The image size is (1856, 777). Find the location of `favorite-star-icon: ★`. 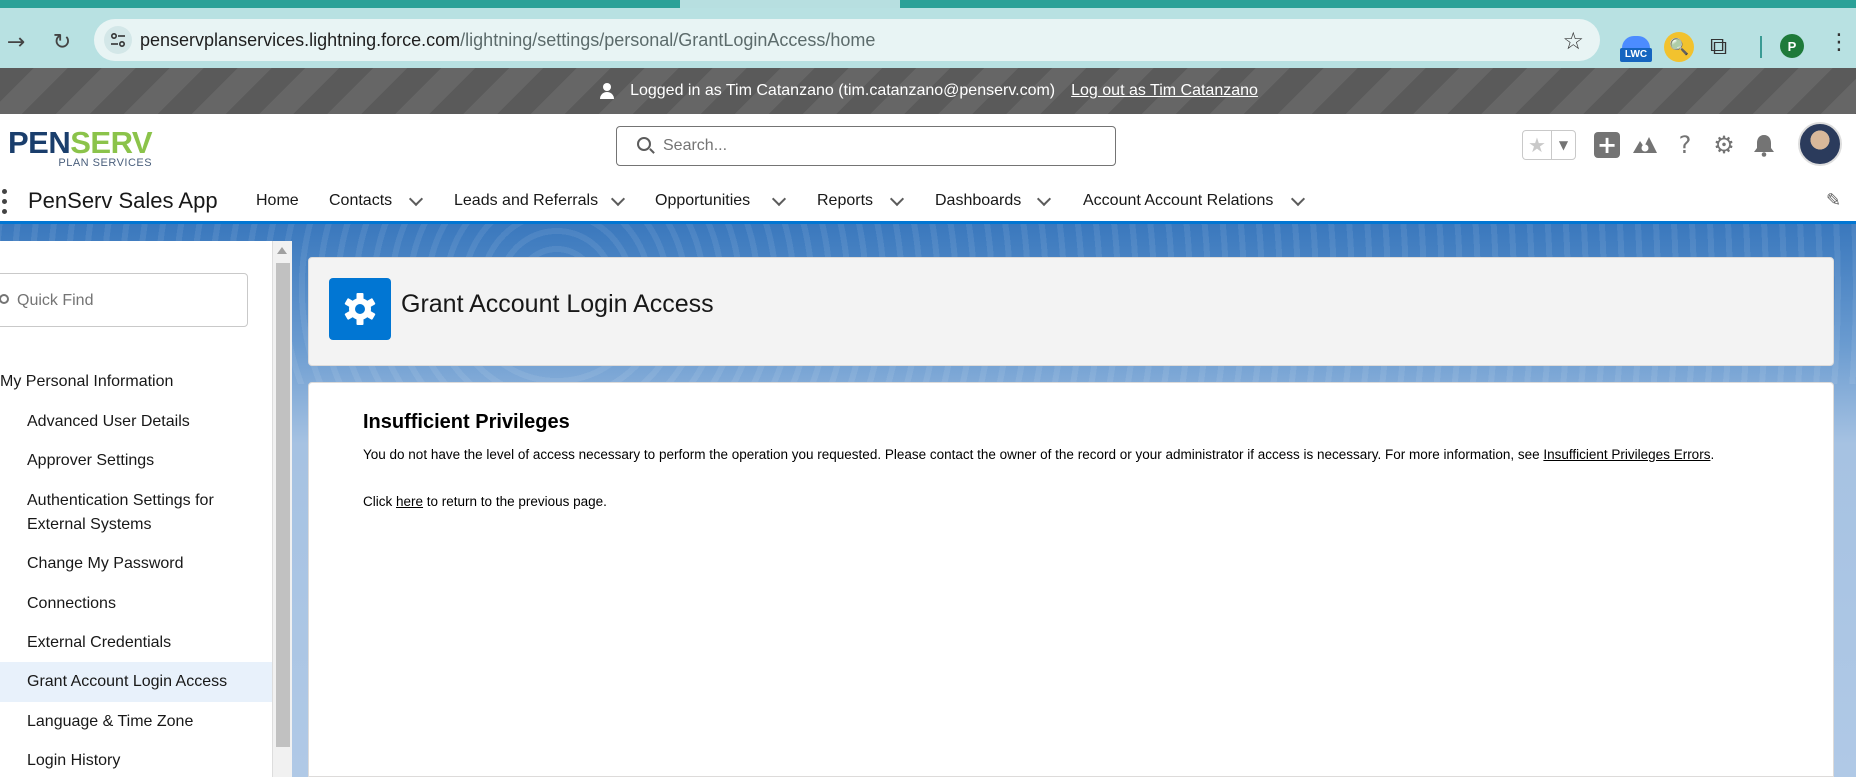

favorite-star-icon: ★ is located at coordinates (1537, 145).